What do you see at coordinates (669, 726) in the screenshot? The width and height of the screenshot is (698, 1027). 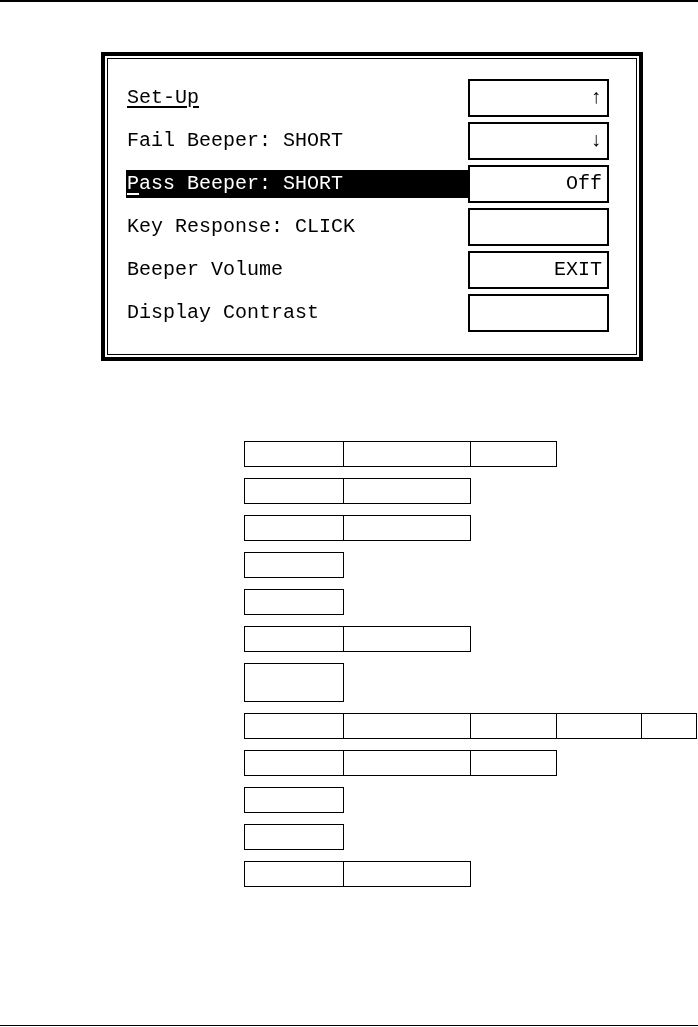 I see `blank-cell` at bounding box center [669, 726].